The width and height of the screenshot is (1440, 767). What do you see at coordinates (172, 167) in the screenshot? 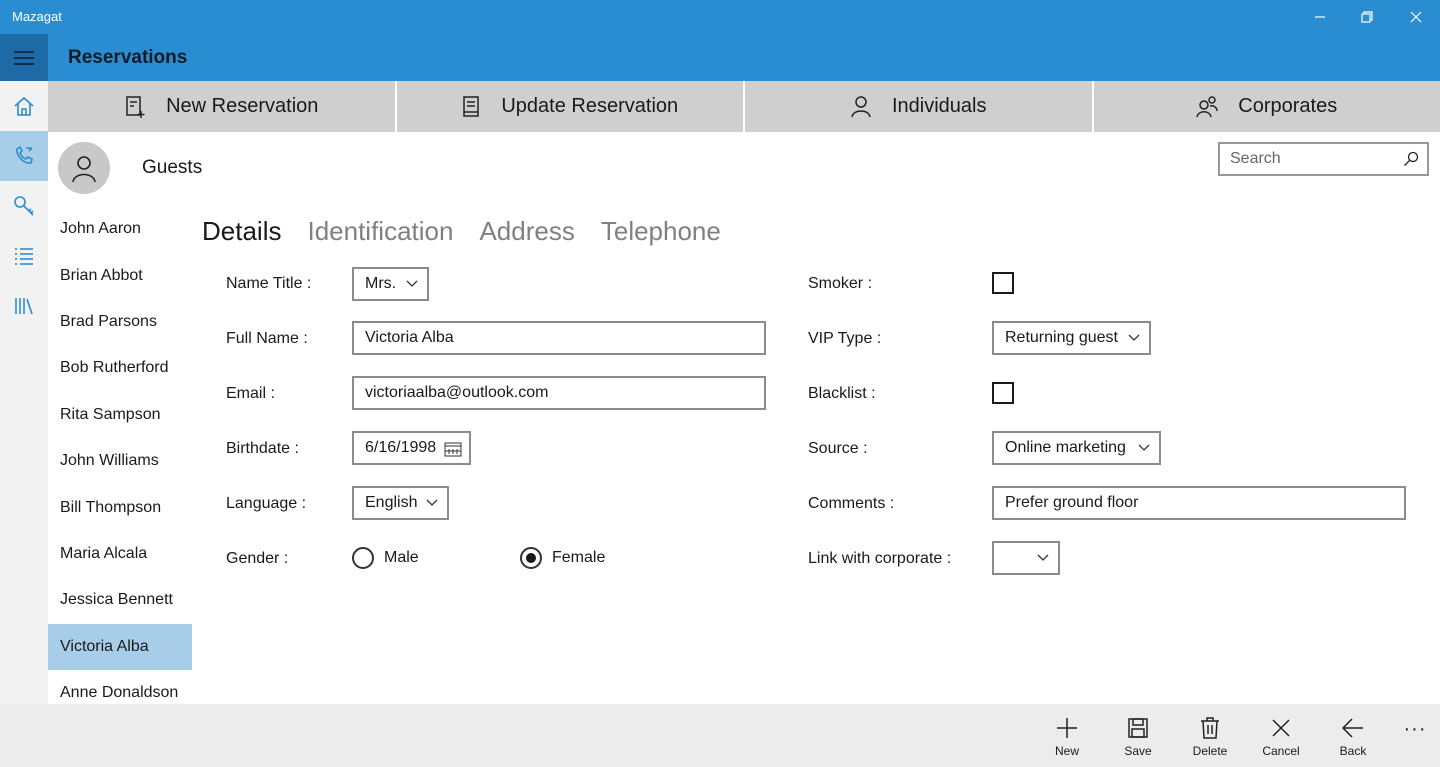
I see `guests-heading: Guests` at bounding box center [172, 167].